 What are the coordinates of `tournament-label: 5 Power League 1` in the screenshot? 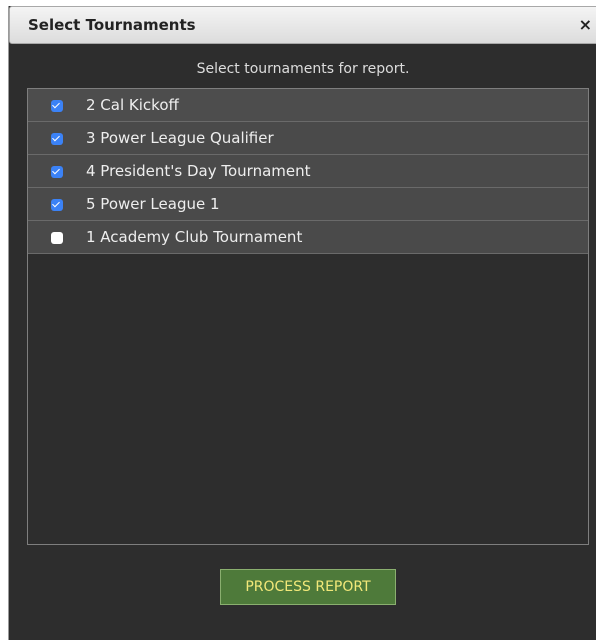 It's located at (153, 204).